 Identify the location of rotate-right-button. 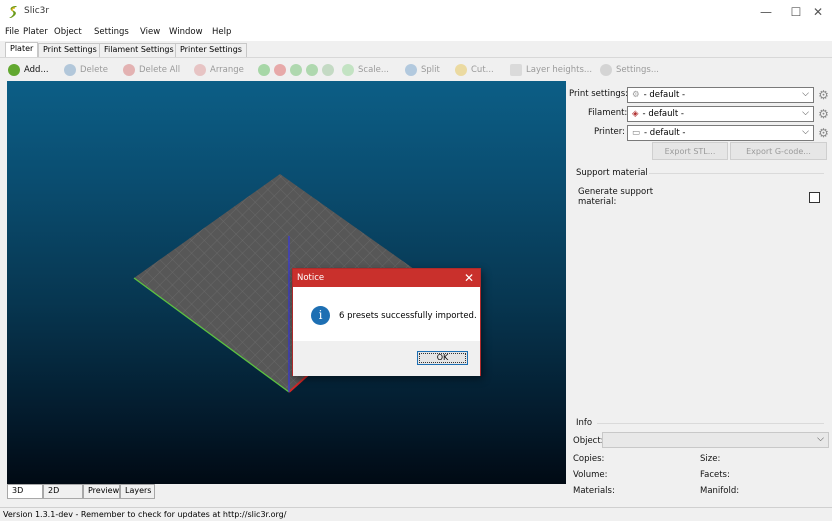
(314, 70).